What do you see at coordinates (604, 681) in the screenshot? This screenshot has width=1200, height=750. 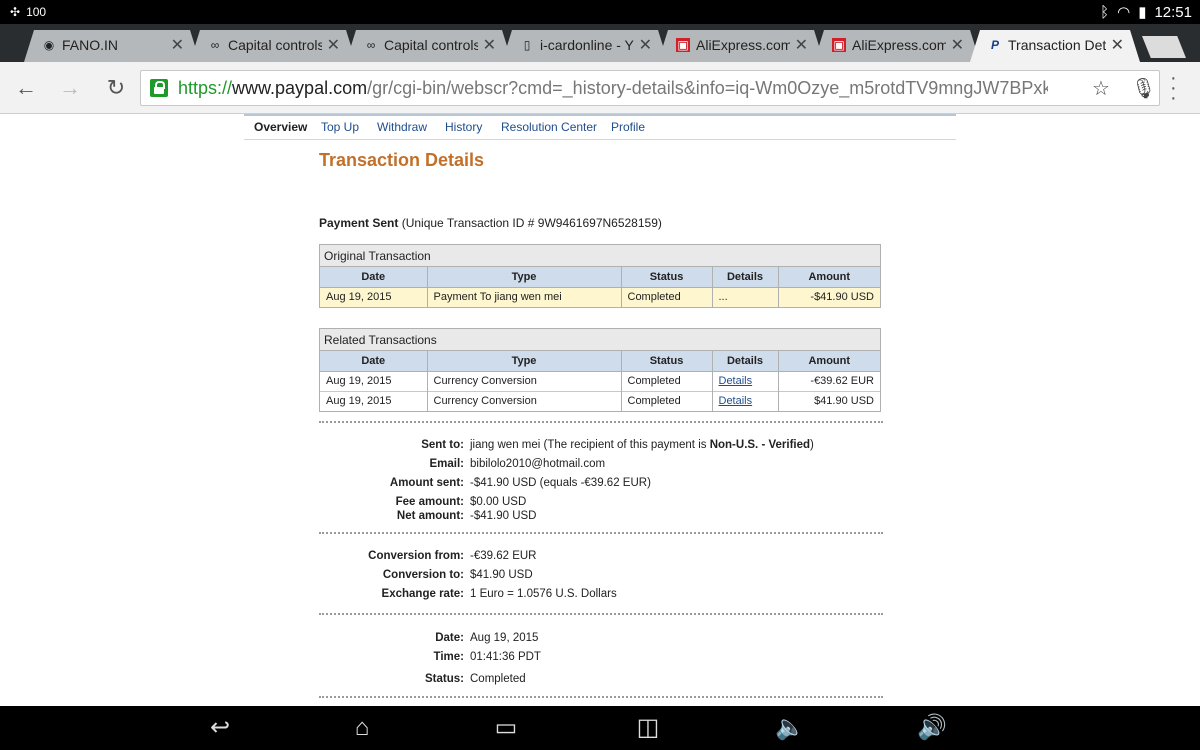 I see `status-row: Status: Completed` at bounding box center [604, 681].